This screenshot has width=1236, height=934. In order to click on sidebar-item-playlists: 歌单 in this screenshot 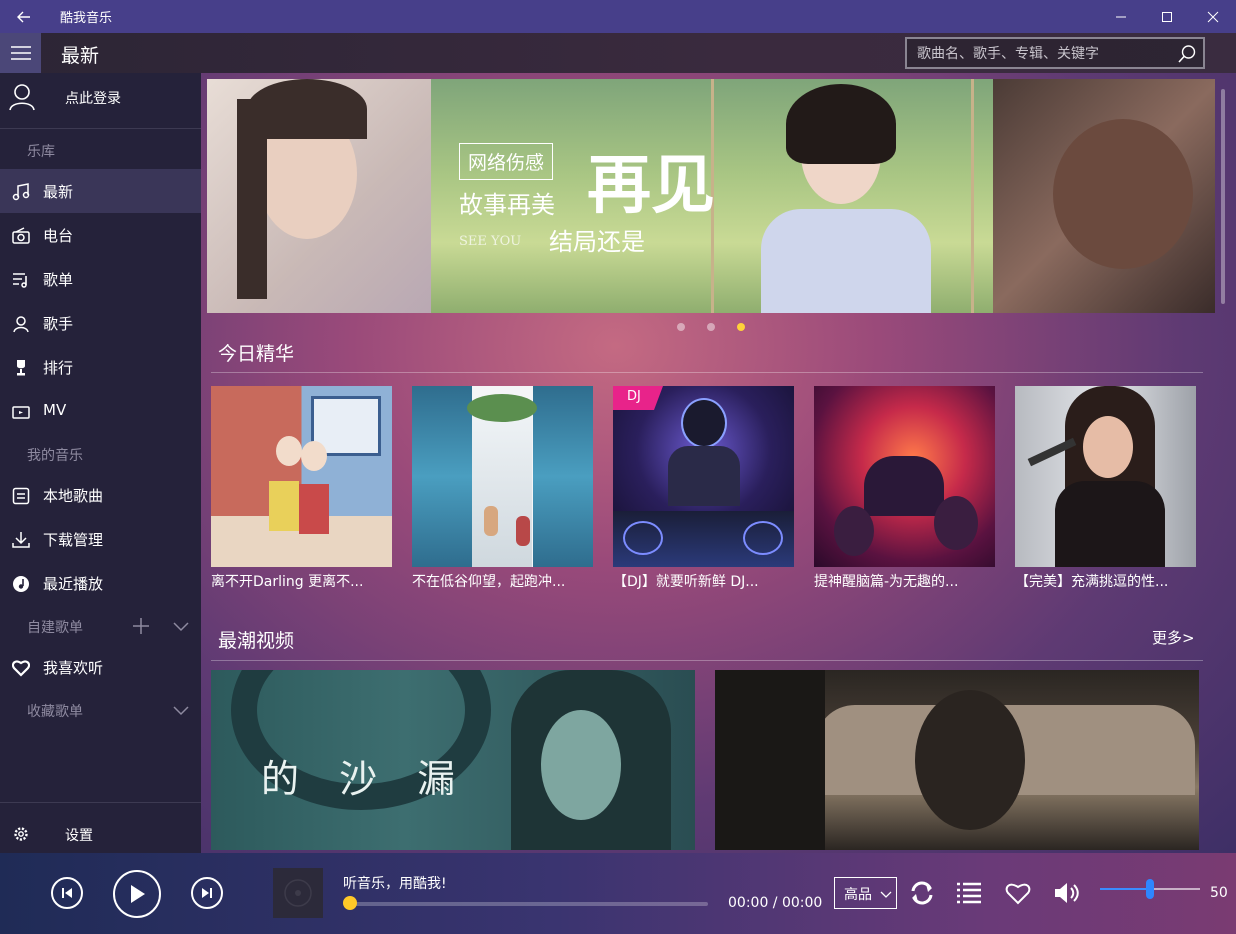, I will do `click(100, 279)`.